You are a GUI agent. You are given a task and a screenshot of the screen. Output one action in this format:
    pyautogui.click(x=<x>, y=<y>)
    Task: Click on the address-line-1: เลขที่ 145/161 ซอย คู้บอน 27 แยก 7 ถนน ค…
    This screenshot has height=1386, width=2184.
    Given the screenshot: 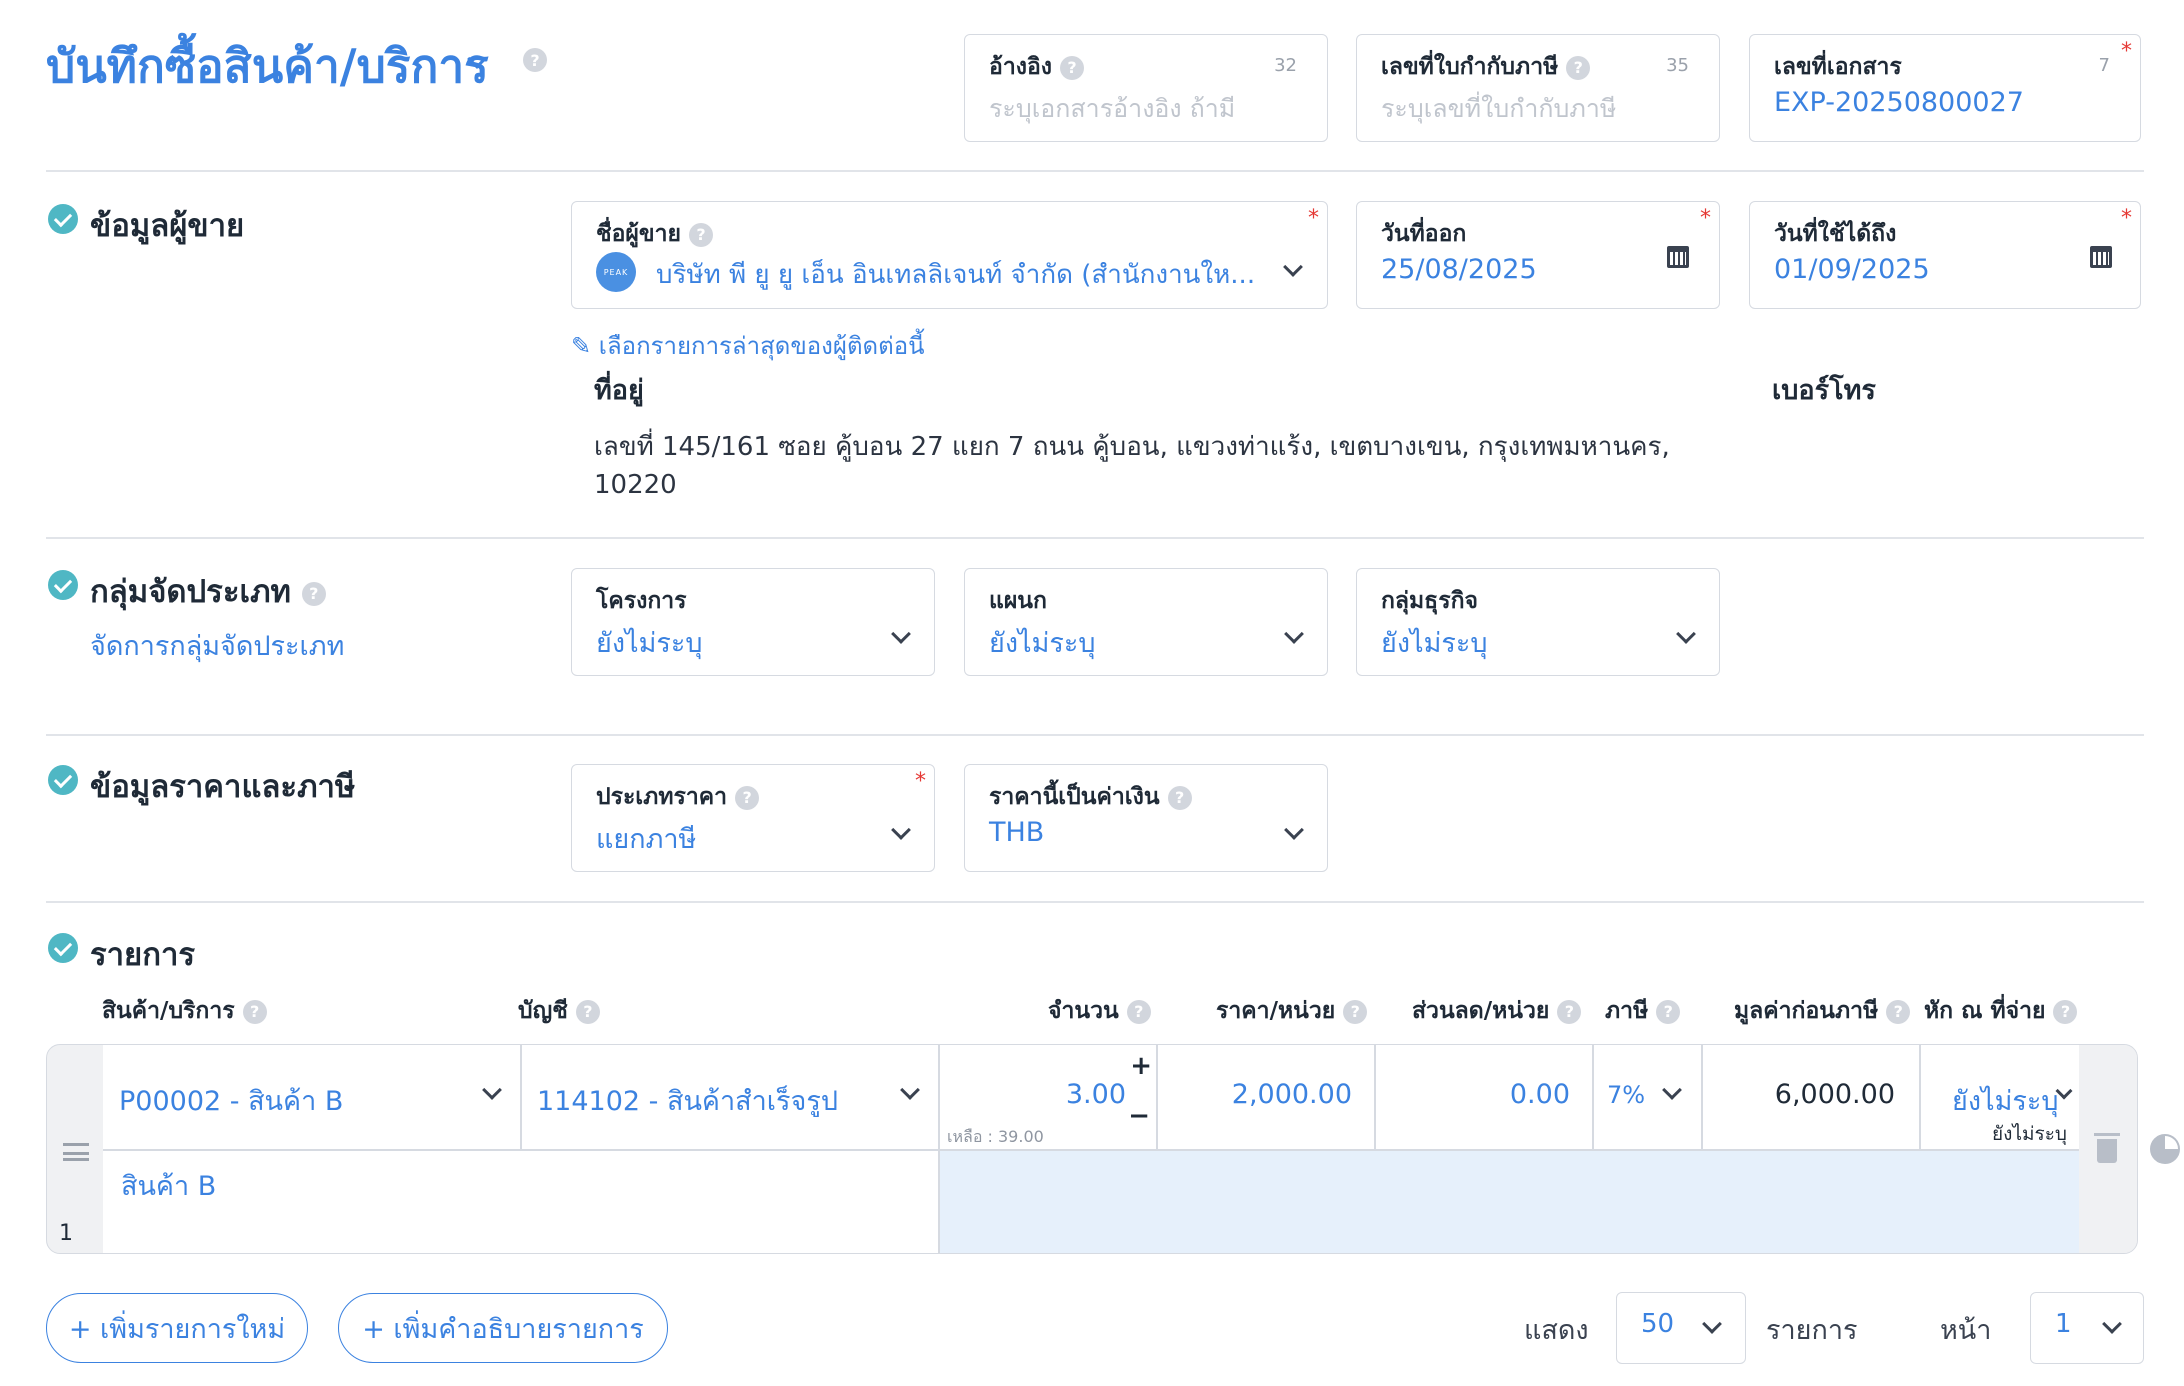 What is the action you would take?
    pyautogui.click(x=1132, y=447)
    